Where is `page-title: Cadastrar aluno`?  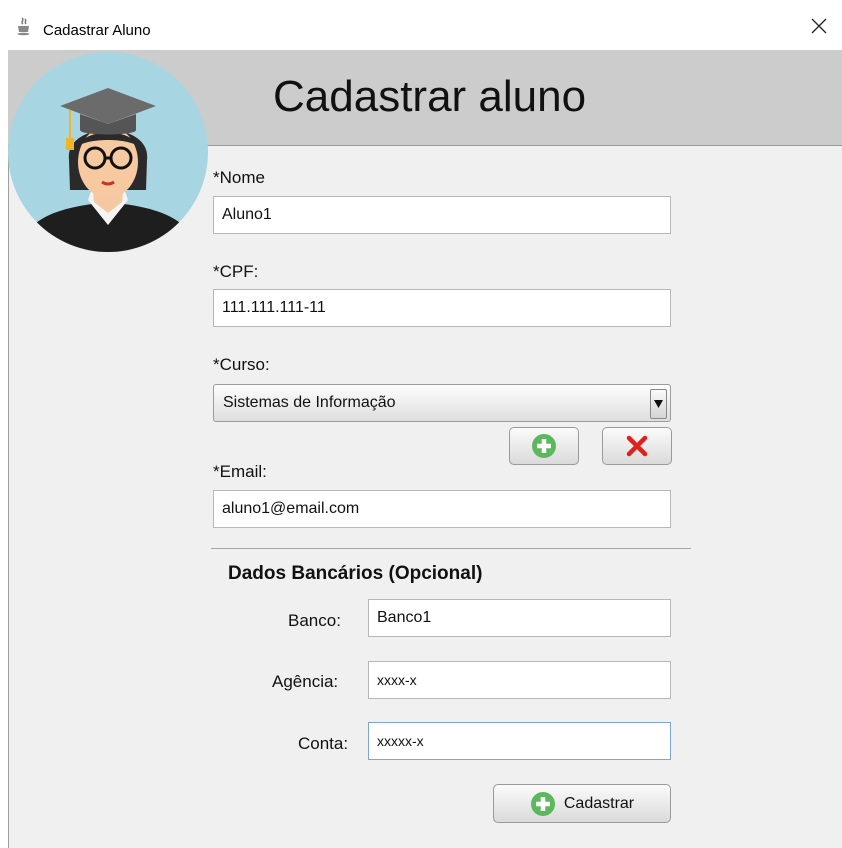
page-title: Cadastrar aluno is located at coordinates (430, 96).